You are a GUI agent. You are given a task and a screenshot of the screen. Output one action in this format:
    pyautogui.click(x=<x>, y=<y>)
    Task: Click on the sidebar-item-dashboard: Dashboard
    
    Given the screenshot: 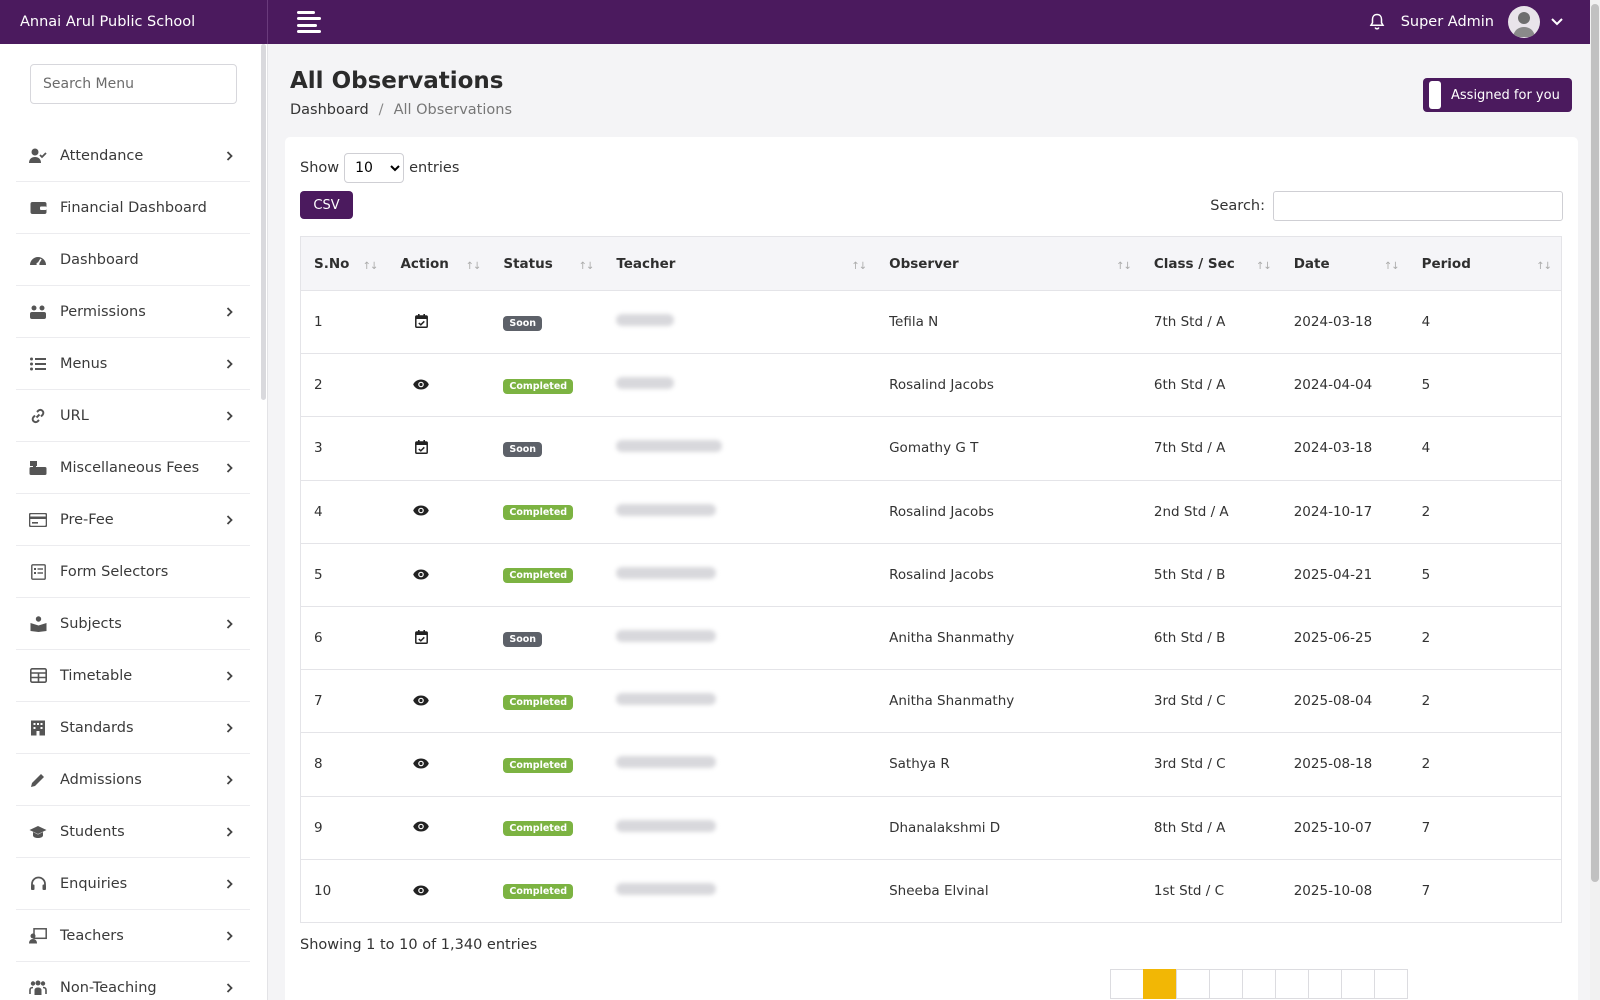 What is the action you would take?
    pyautogui.click(x=133, y=260)
    